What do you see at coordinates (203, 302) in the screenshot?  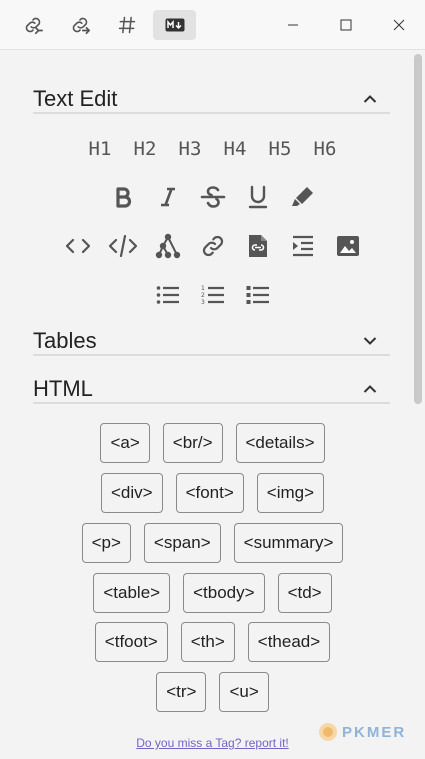 I see `svg-text: 3` at bounding box center [203, 302].